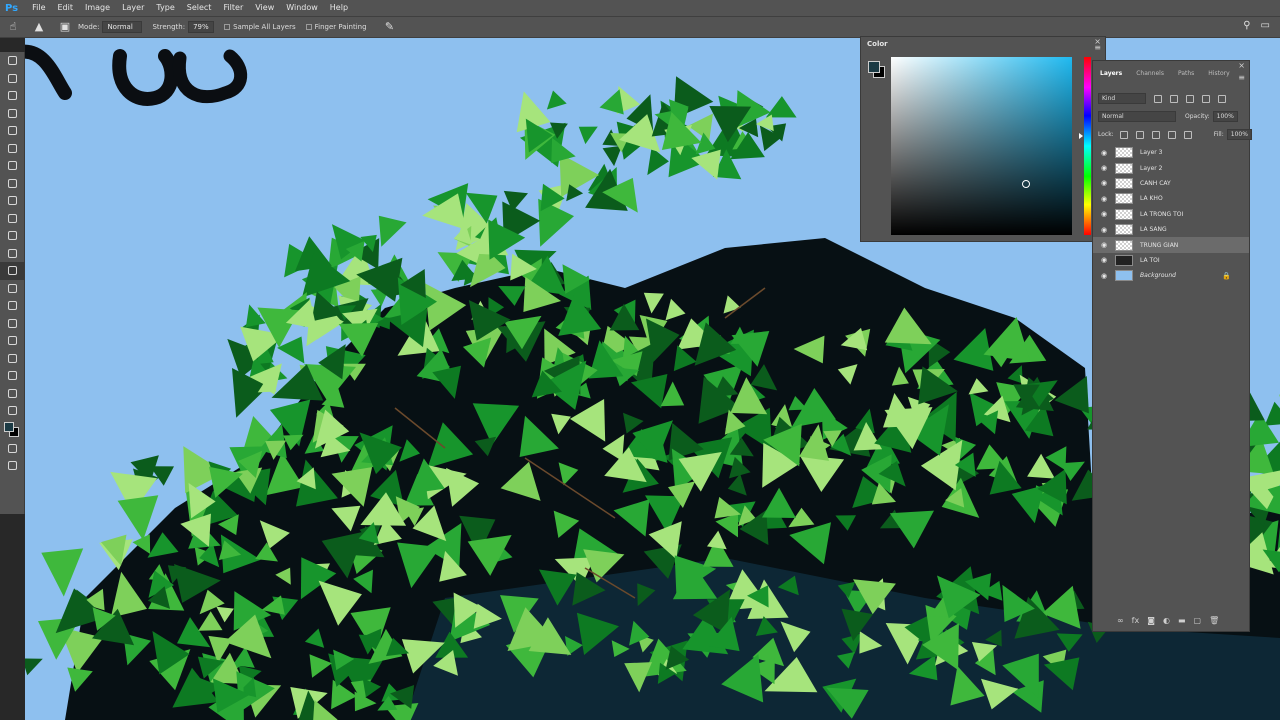 The image size is (1280, 720). What do you see at coordinates (12, 254) in the screenshot?
I see `gradient-tool` at bounding box center [12, 254].